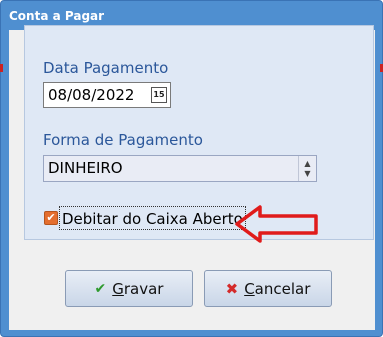 This screenshot has height=337, width=383. I want to click on calendar-icon: 15, so click(159, 95).